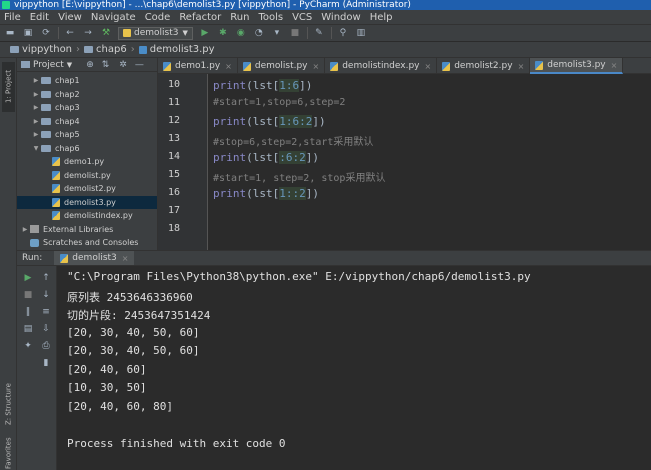 The height and width of the screenshot is (470, 651). What do you see at coordinates (87, 149) in the screenshot?
I see `tree-item: ▼ chap6` at bounding box center [87, 149].